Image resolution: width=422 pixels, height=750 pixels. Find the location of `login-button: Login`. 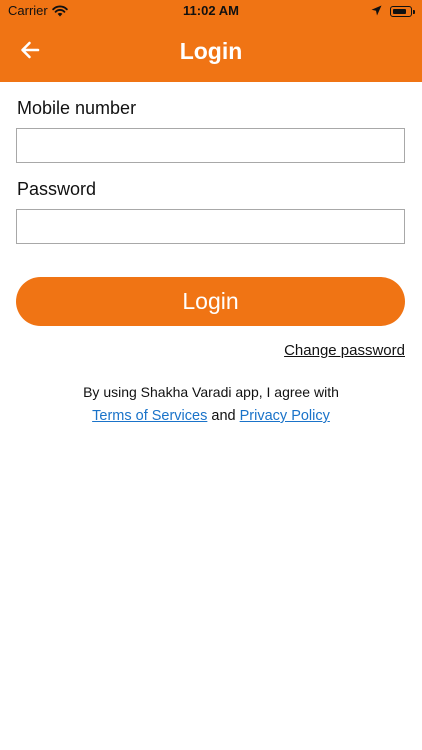

login-button: Login is located at coordinates (210, 301).